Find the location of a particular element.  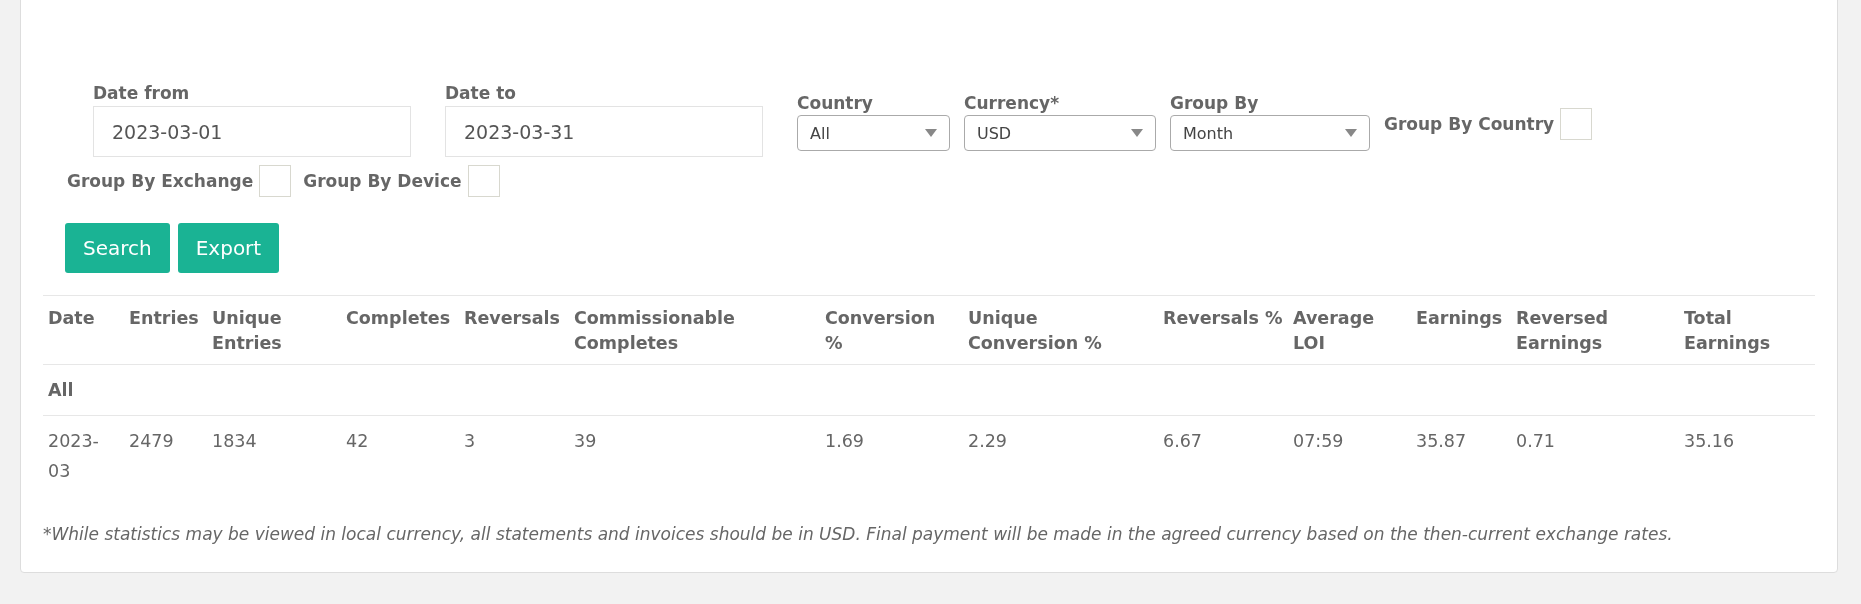

column-header: Unique Entries is located at coordinates (274, 330).